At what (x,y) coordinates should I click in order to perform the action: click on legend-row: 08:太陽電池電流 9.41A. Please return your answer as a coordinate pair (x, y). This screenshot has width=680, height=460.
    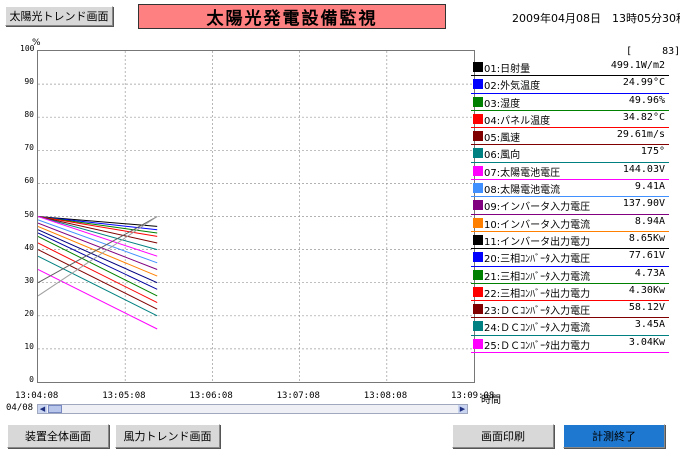
    Looking at the image, I should click on (570, 189).